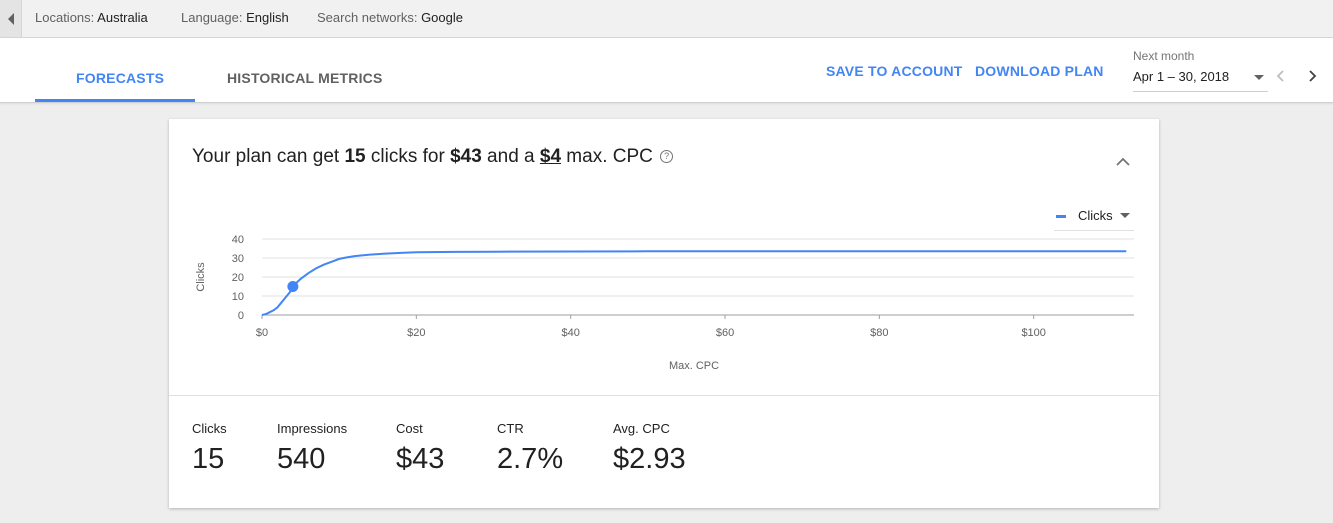 The width and height of the screenshot is (1333, 523). Describe the element at coordinates (1039, 71) in the screenshot. I see `download-plan-button: DOWNLOAD PLAN` at that location.